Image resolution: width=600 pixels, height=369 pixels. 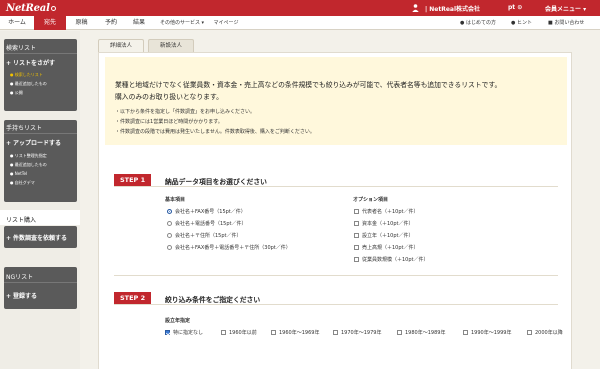 What do you see at coordinates (28, 165) in the screenshot?
I see `sidebar-item-own-recent: ● 最近追加したもの` at bounding box center [28, 165].